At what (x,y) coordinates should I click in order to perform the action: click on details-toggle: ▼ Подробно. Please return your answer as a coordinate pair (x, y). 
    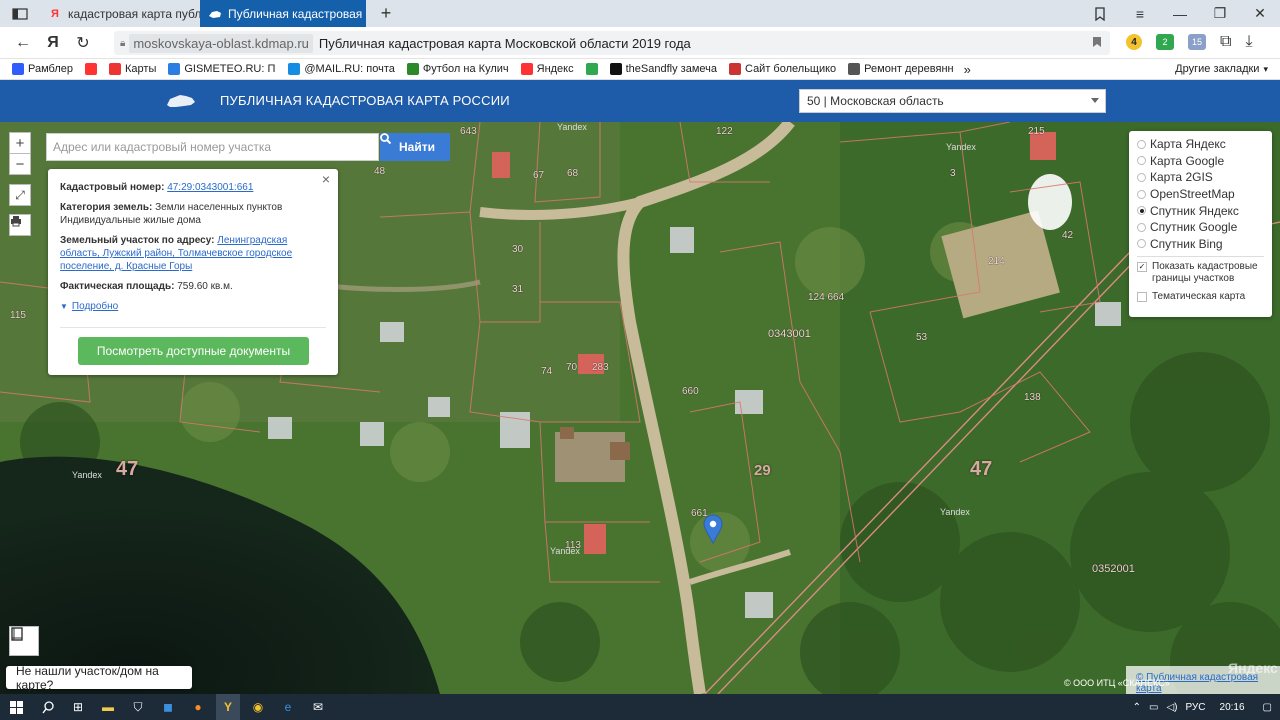
    Looking at the image, I should click on (193, 306).